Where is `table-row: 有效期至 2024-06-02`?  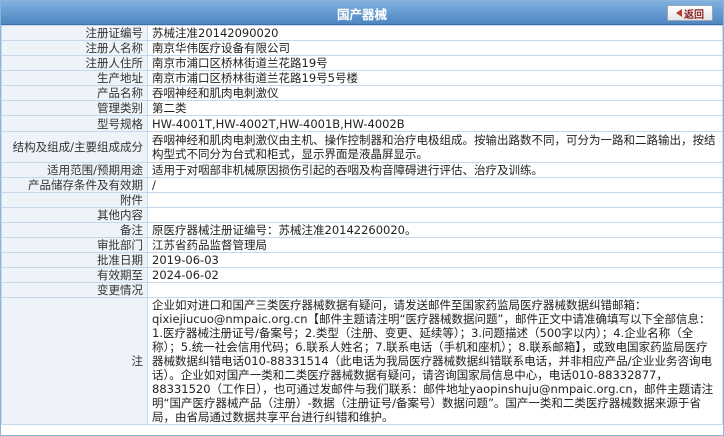
table-row: 有效期至 2024-06-02 is located at coordinates (362, 275).